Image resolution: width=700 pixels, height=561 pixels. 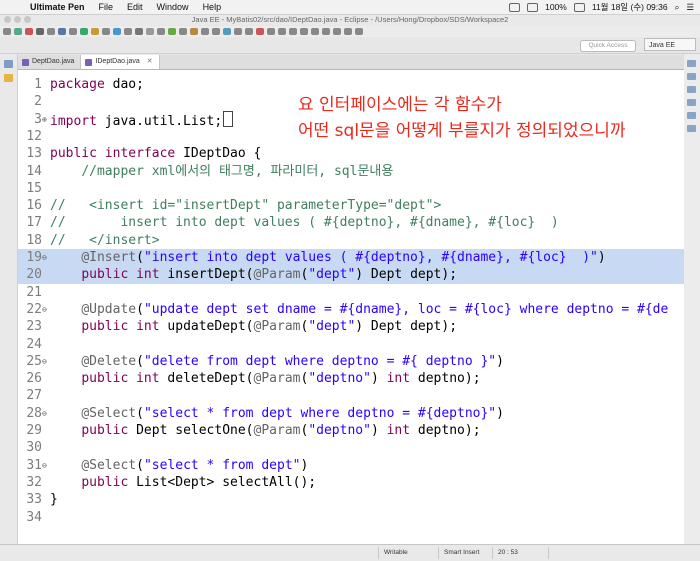 What do you see at coordinates (34, 171) in the screenshot?
I see `line-number: 14` at bounding box center [34, 171].